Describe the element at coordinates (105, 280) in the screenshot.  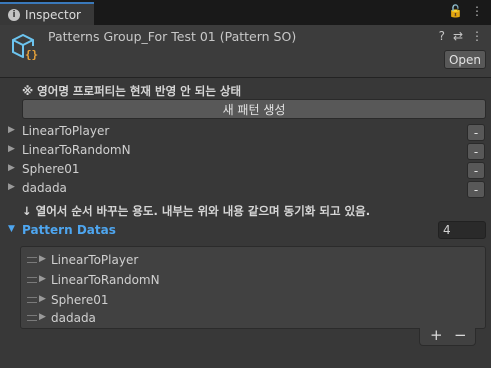
I see `list-item-label: LinearToRandomN` at that location.